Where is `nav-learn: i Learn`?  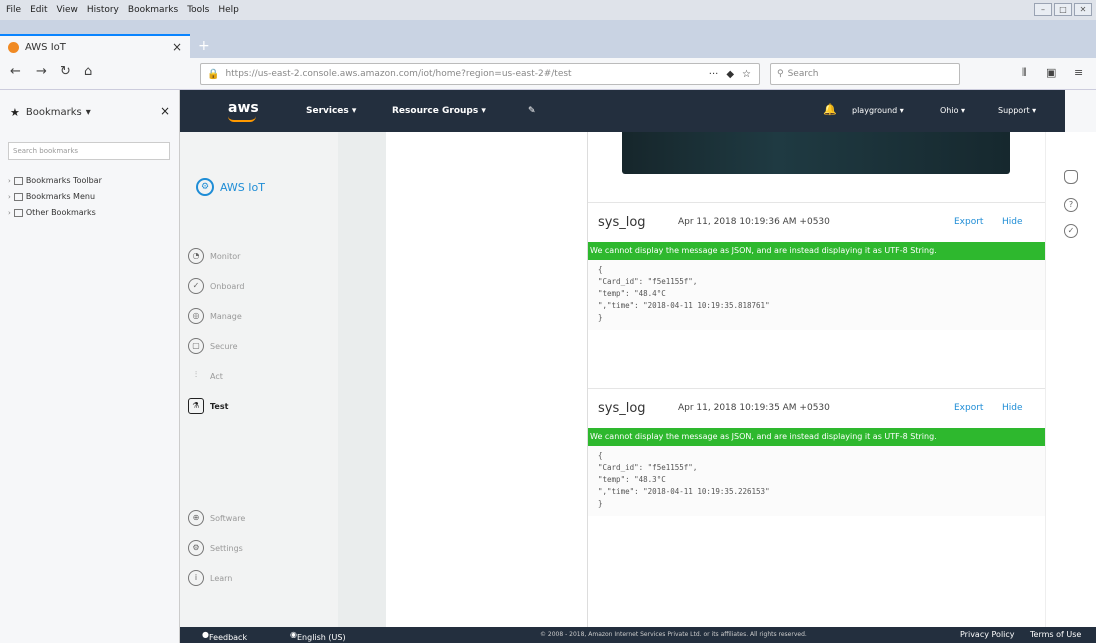
nav-learn: i Learn is located at coordinates (210, 578).